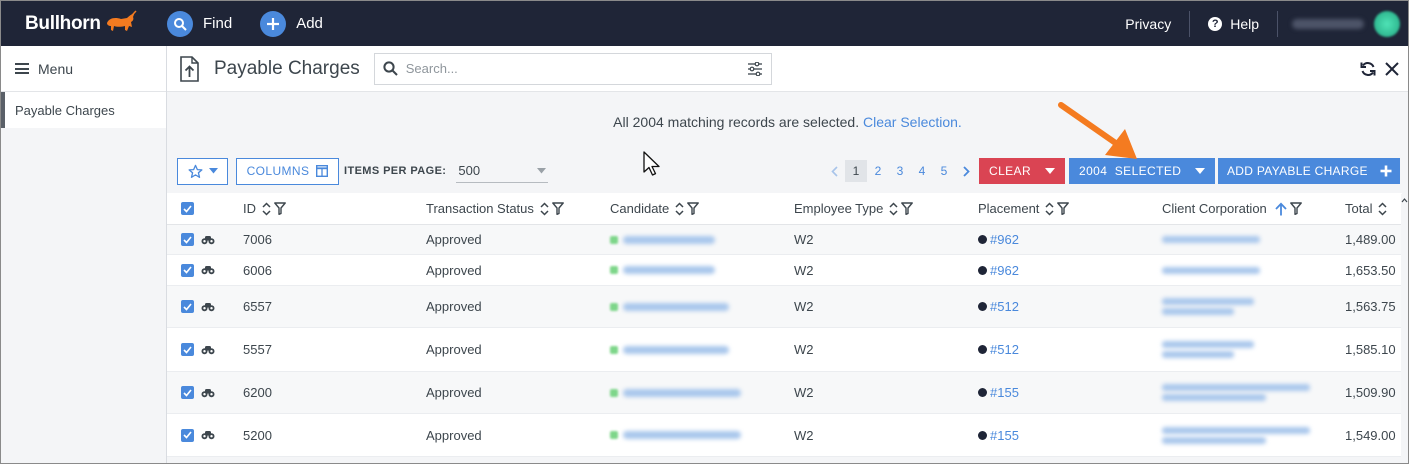 The width and height of the screenshot is (1409, 464). I want to click on next-page-icon, so click(966, 171).